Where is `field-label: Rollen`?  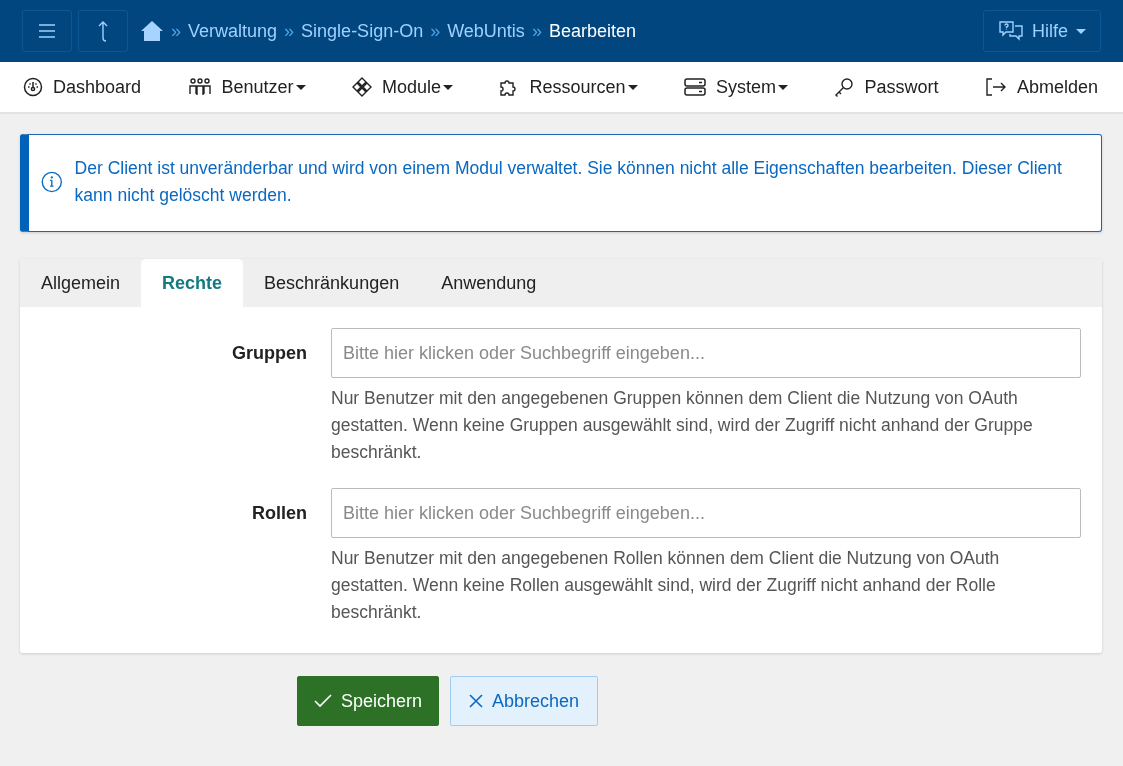 field-label: Rollen is located at coordinates (279, 513).